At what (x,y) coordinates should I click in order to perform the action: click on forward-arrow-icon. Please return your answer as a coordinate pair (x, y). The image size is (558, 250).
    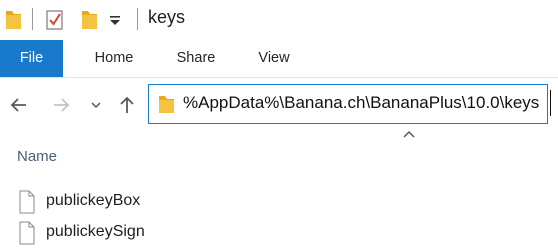
    Looking at the image, I should click on (61, 107).